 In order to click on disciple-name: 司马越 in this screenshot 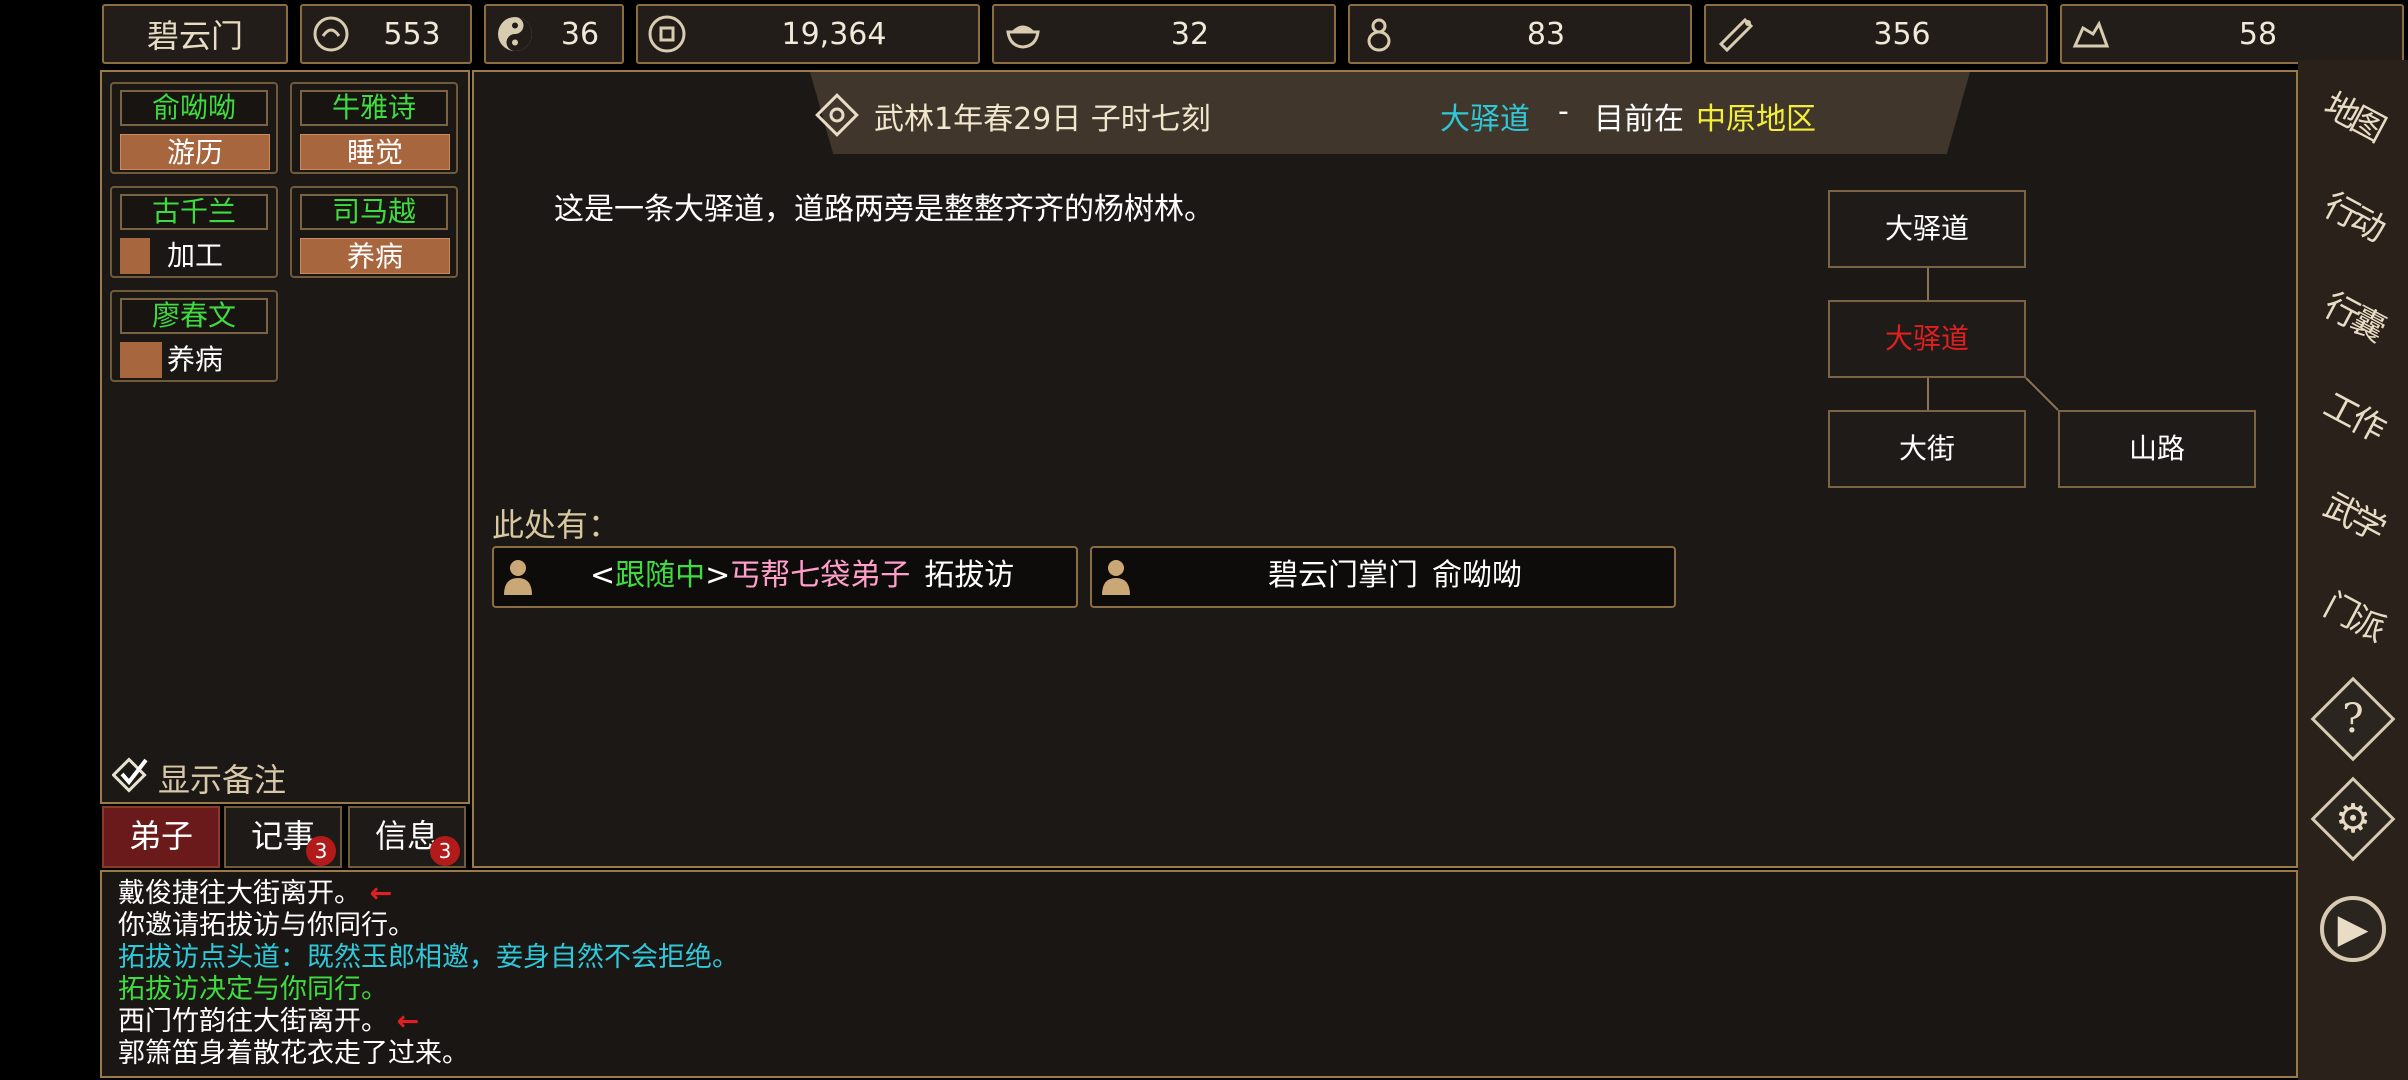, I will do `click(374, 212)`.